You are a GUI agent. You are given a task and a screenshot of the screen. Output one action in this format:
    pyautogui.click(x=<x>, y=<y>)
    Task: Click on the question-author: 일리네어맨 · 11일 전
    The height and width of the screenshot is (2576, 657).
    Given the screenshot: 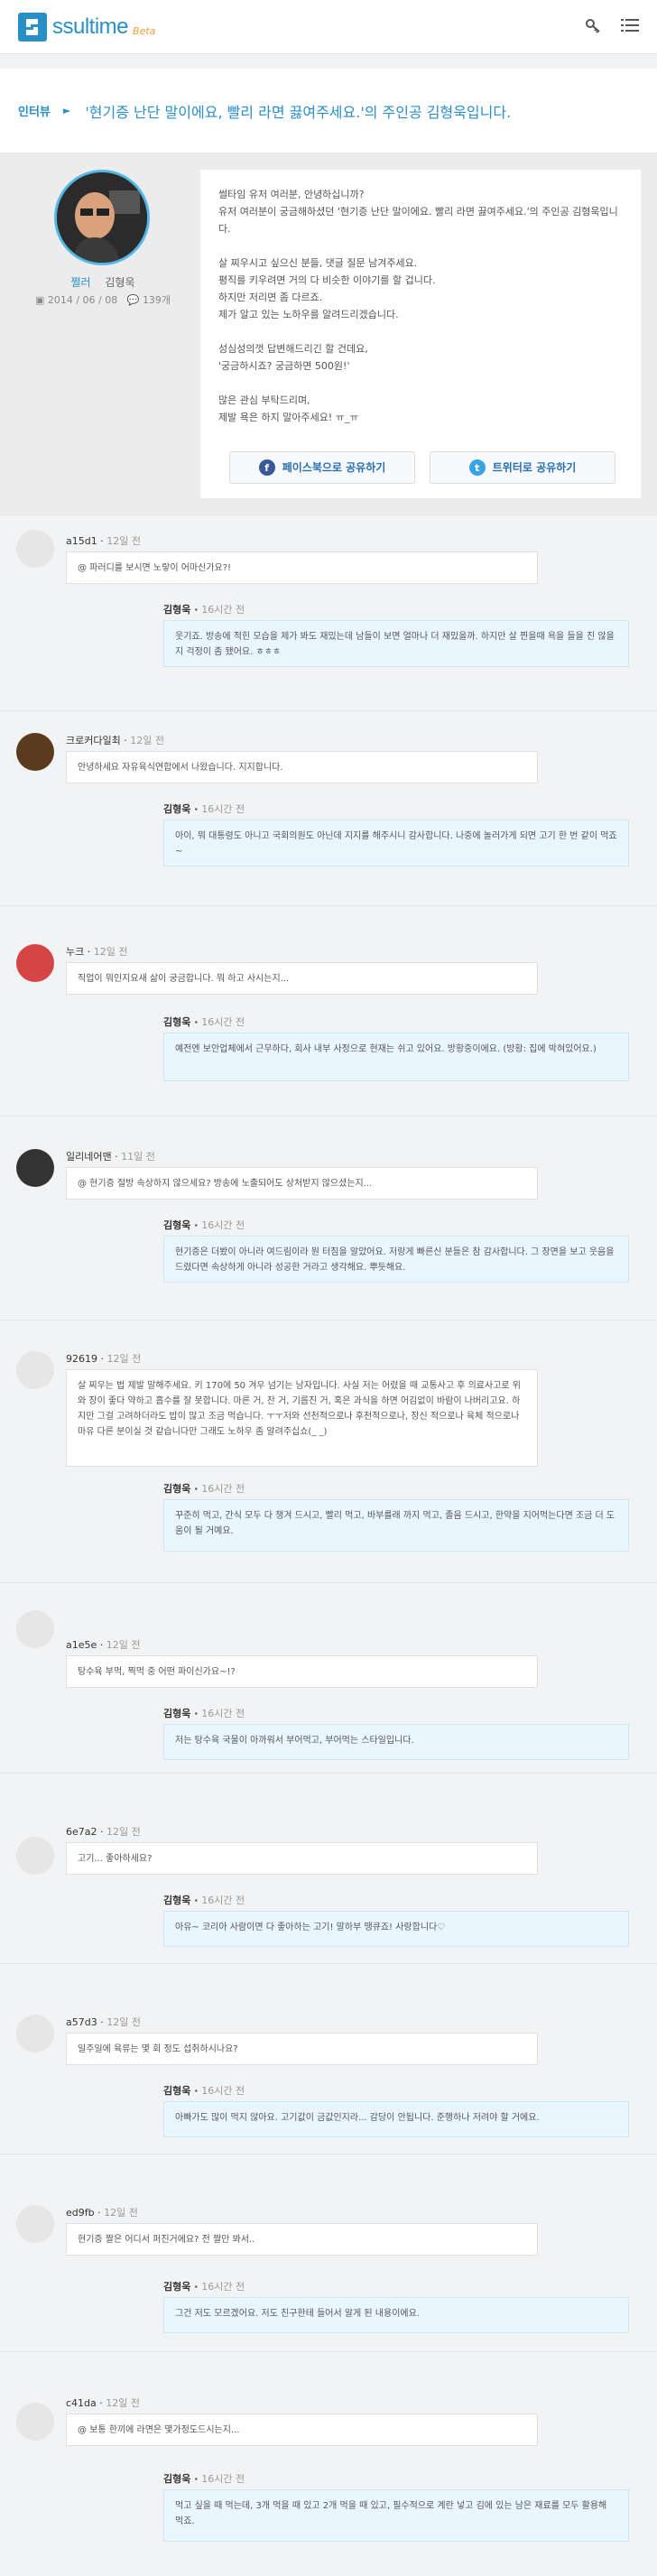 What is the action you would take?
    pyautogui.click(x=110, y=1157)
    